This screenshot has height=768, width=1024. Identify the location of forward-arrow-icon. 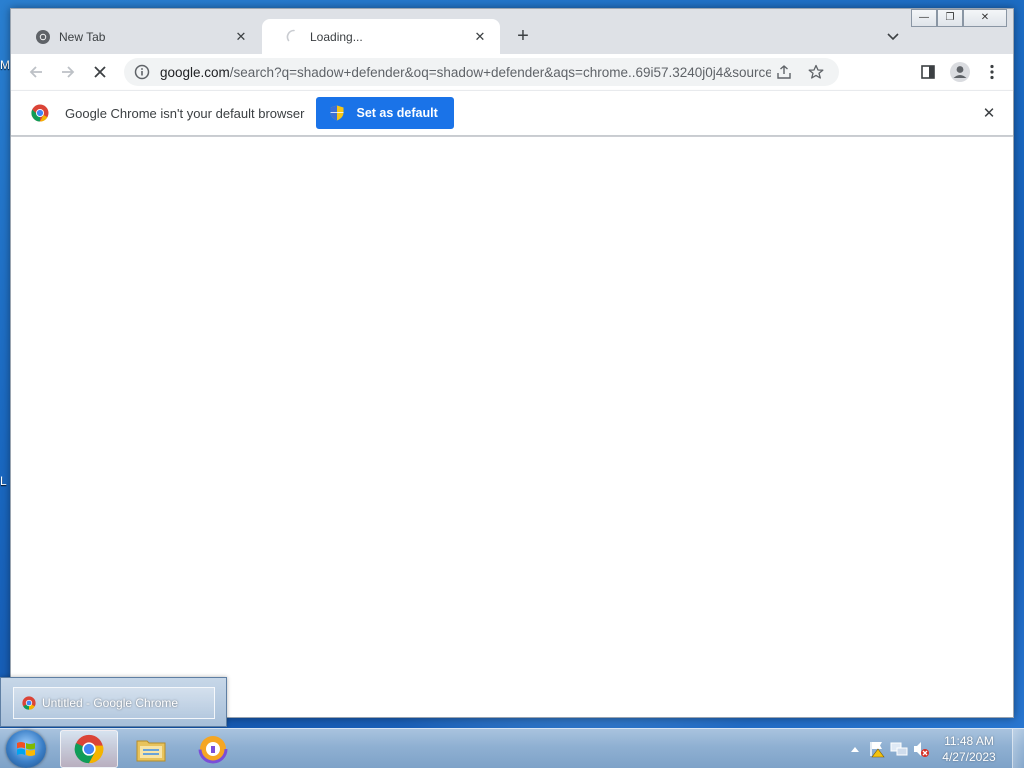
(68, 72).